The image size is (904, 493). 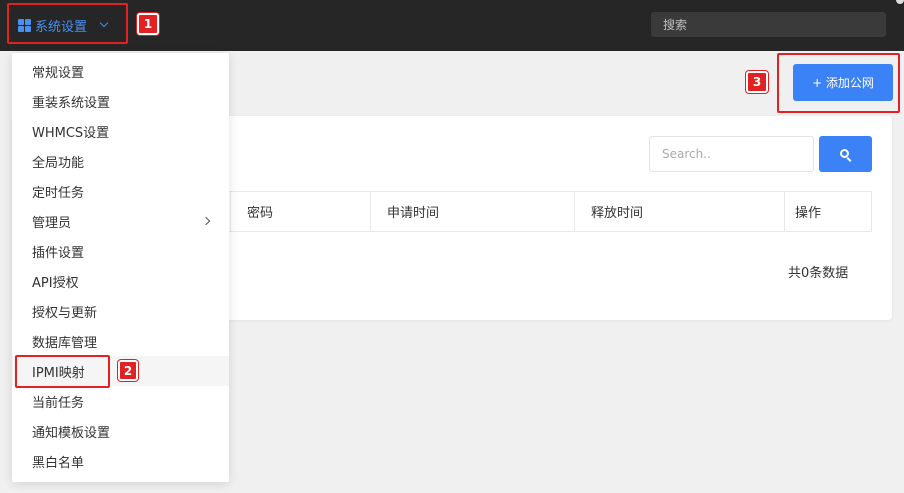 I want to click on annotation-badge-2: 2, so click(x=128, y=370).